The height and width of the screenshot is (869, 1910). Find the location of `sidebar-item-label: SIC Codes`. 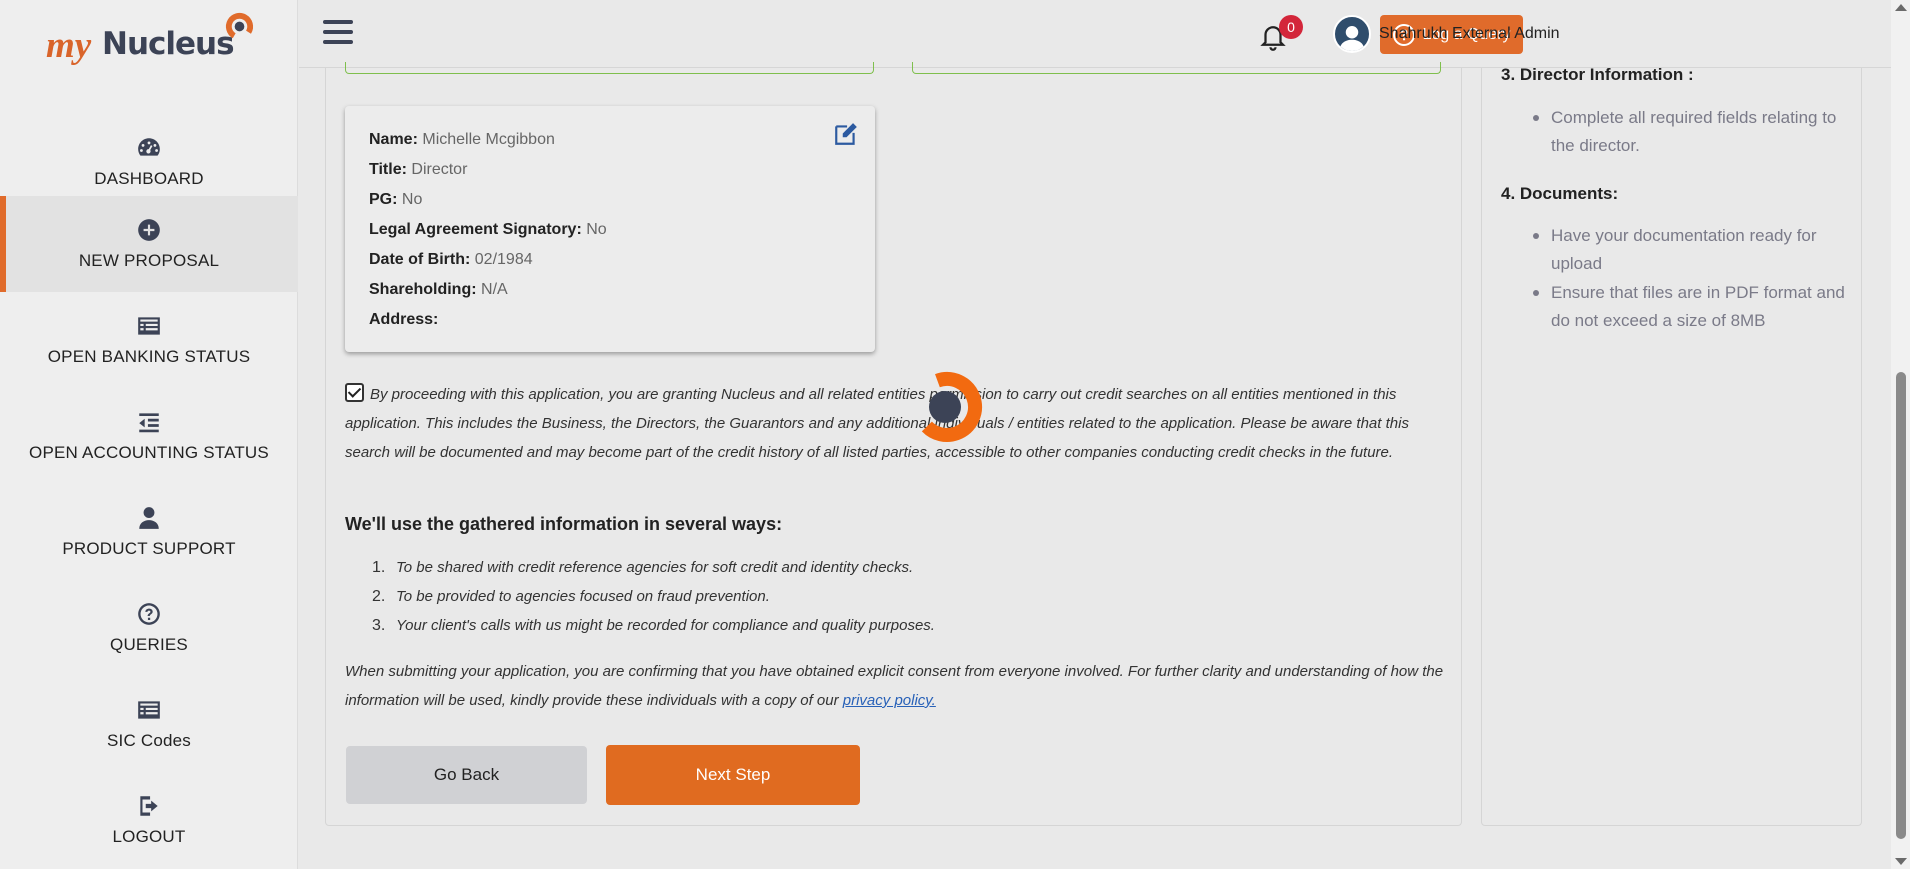

sidebar-item-label: SIC Codes is located at coordinates (148, 740).